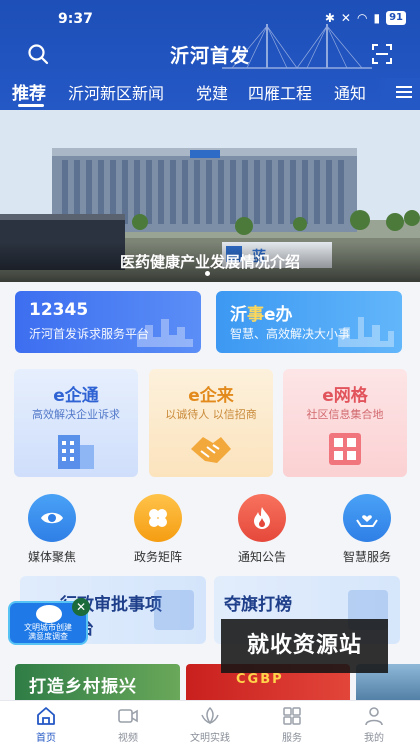 The image size is (420, 746). I want to click on nav-mine-label: 我的, so click(374, 738).